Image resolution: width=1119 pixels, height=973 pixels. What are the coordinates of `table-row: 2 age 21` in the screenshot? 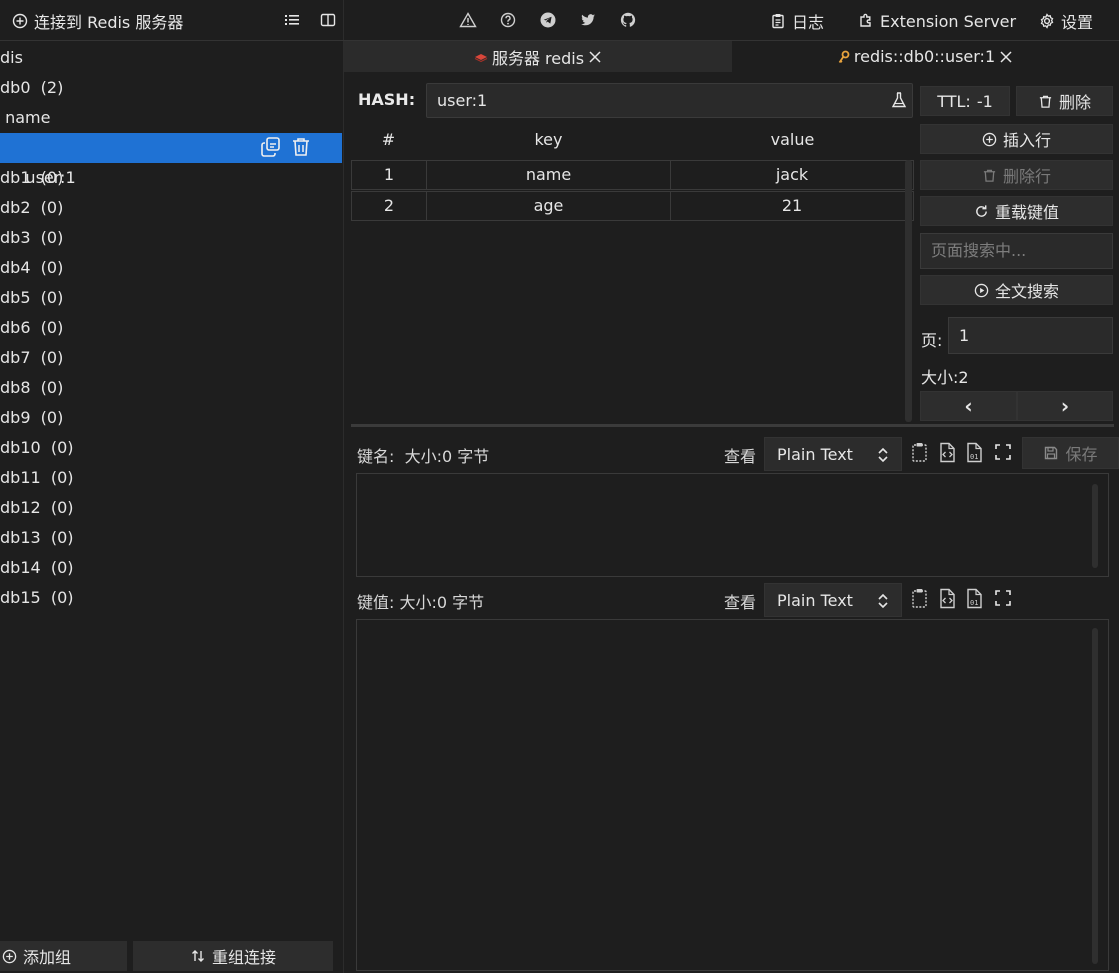 It's located at (632, 206).